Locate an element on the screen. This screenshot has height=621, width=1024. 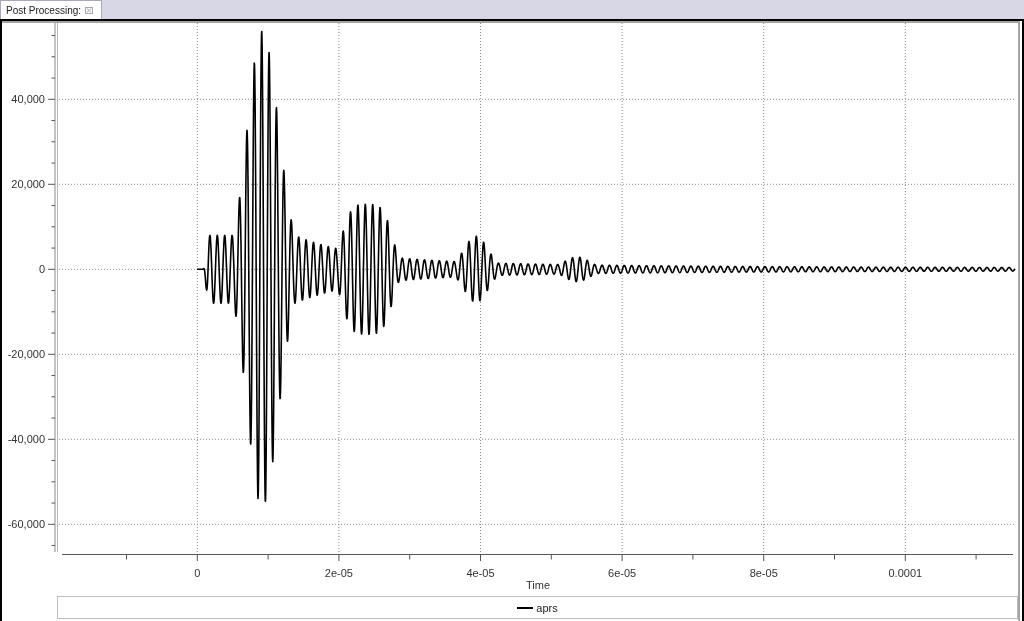
y-tick-label: 20,000 is located at coordinates (28, 184).